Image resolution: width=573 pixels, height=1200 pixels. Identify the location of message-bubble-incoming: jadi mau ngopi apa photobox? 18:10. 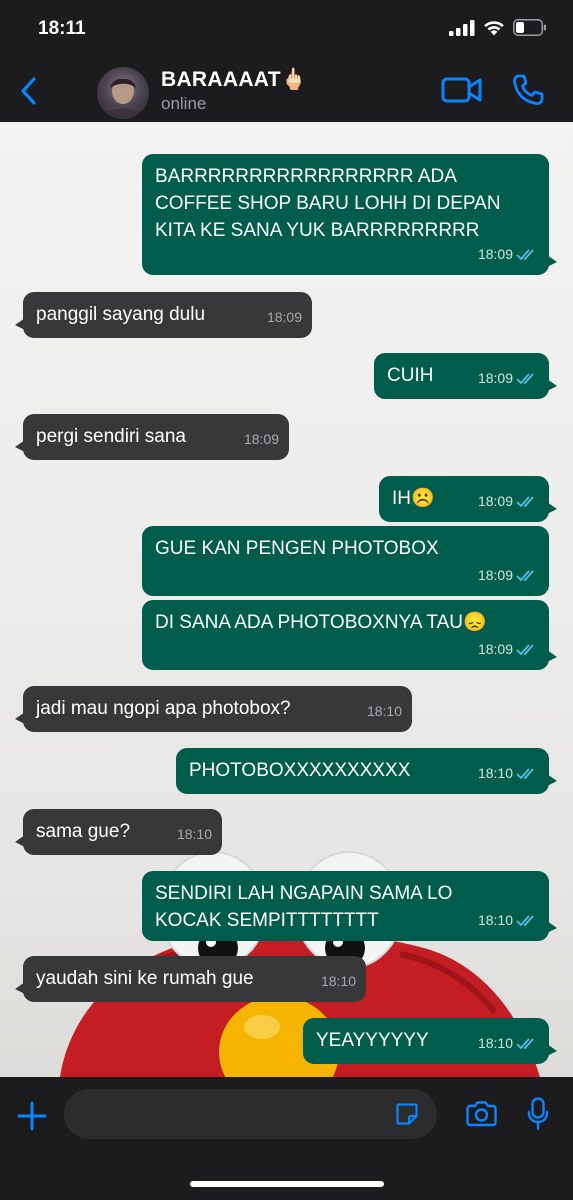
(213, 709).